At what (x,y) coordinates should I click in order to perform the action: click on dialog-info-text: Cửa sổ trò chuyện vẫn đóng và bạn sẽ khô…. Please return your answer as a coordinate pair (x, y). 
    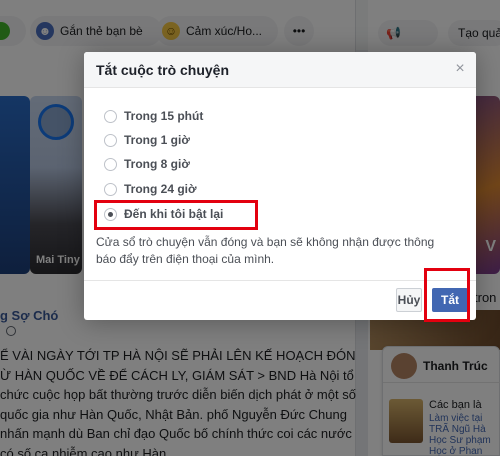
    Looking at the image, I should click on (265, 250).